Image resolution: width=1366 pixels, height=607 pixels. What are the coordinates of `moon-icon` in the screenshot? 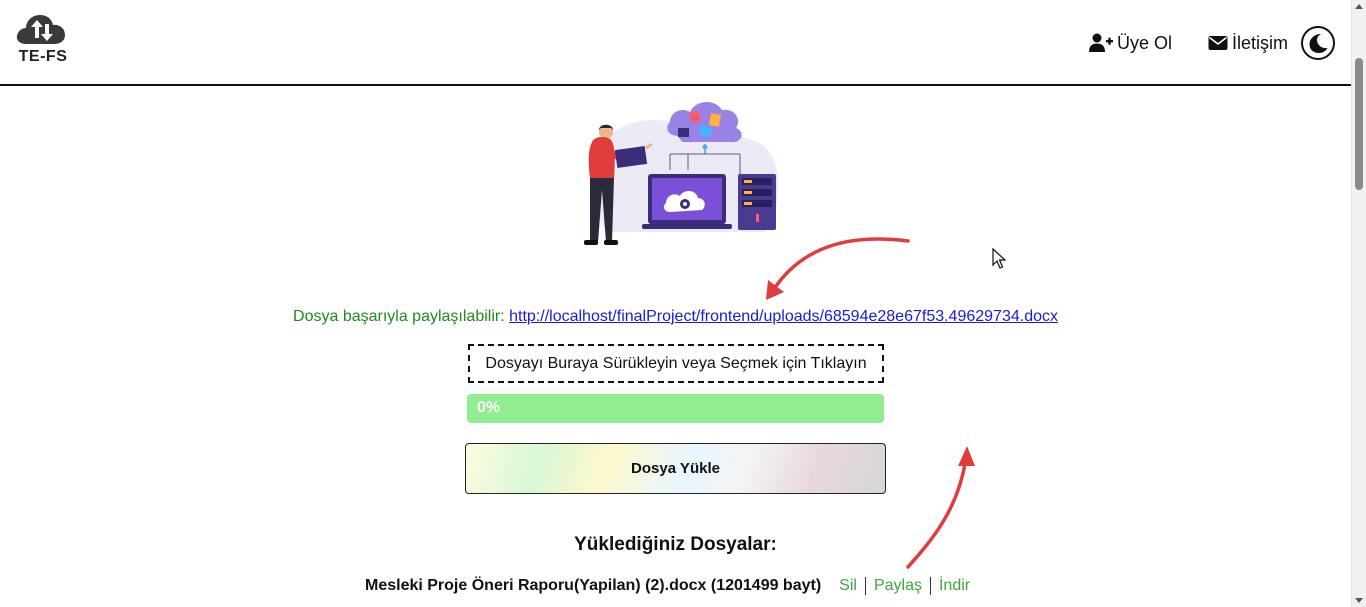 It's located at (1318, 43).